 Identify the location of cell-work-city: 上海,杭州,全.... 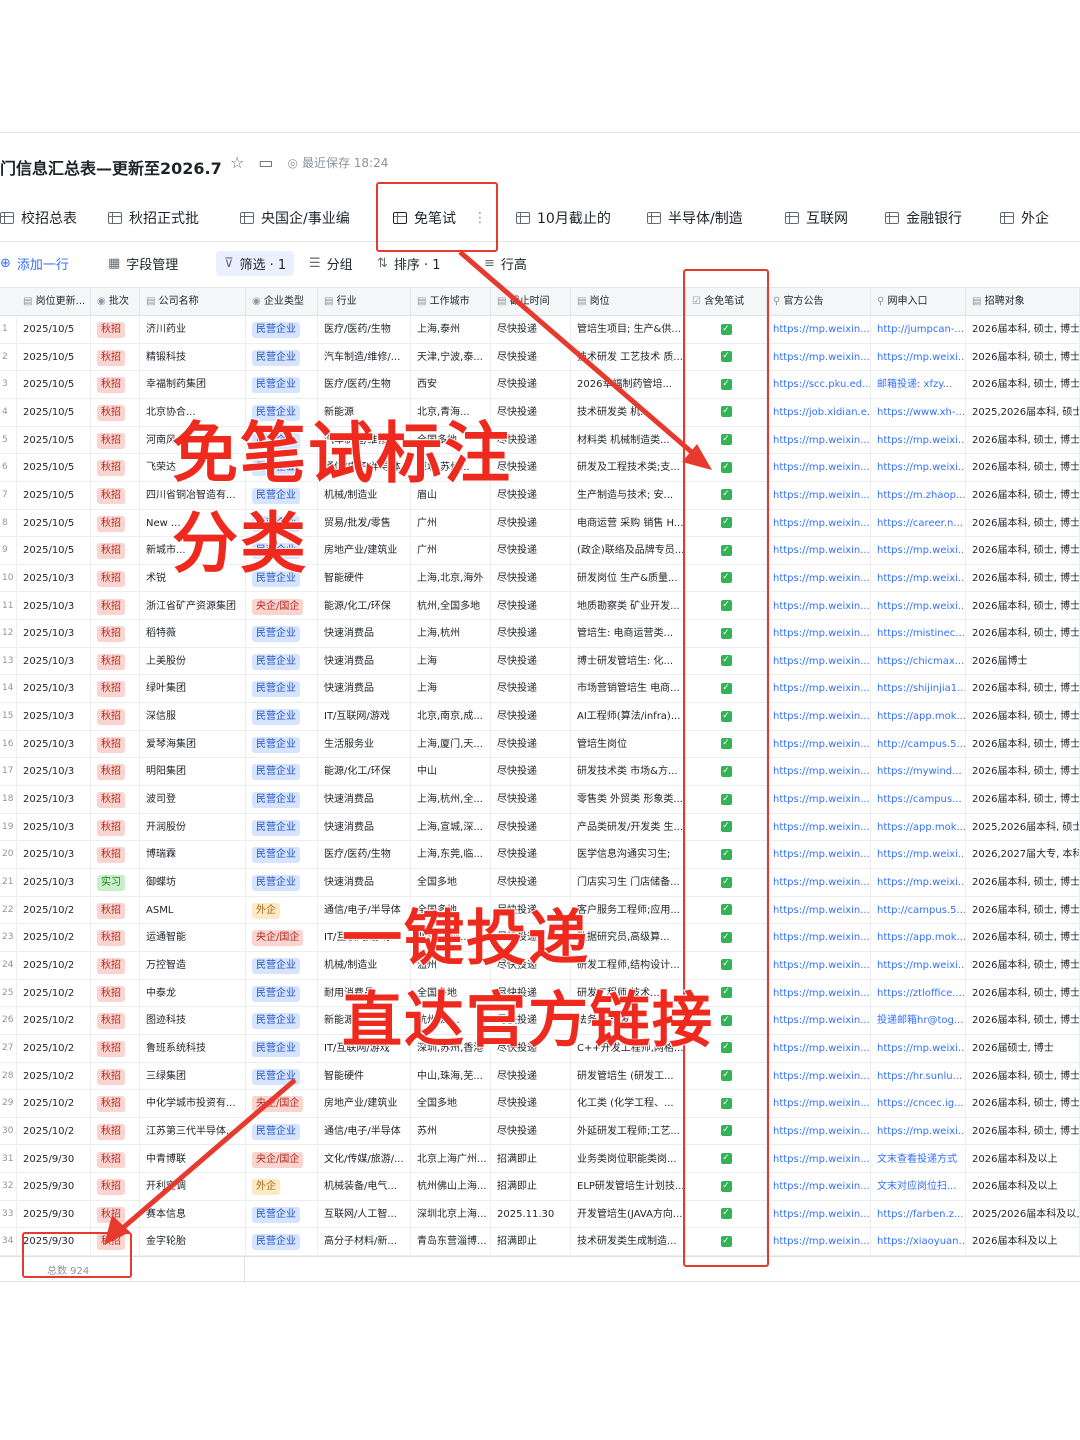
(451, 800).